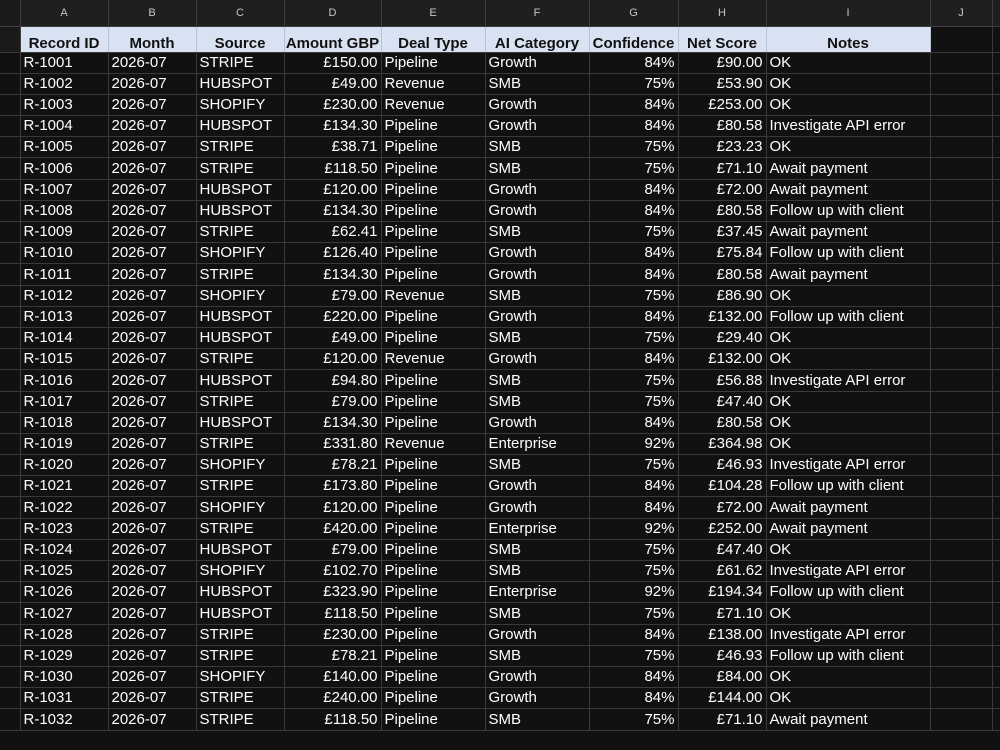 The image size is (1000, 750). I want to click on header-cell-confidence: Confidence, so click(634, 39).